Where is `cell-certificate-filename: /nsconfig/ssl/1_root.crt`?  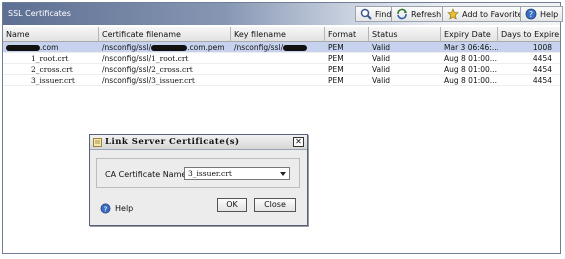 cell-certificate-filename: /nsconfig/ssl/1_root.crt is located at coordinates (145, 58).